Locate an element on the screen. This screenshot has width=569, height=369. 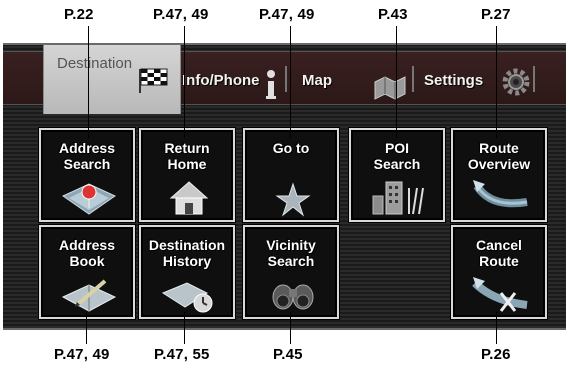
poi-icon is located at coordinates (398, 198).